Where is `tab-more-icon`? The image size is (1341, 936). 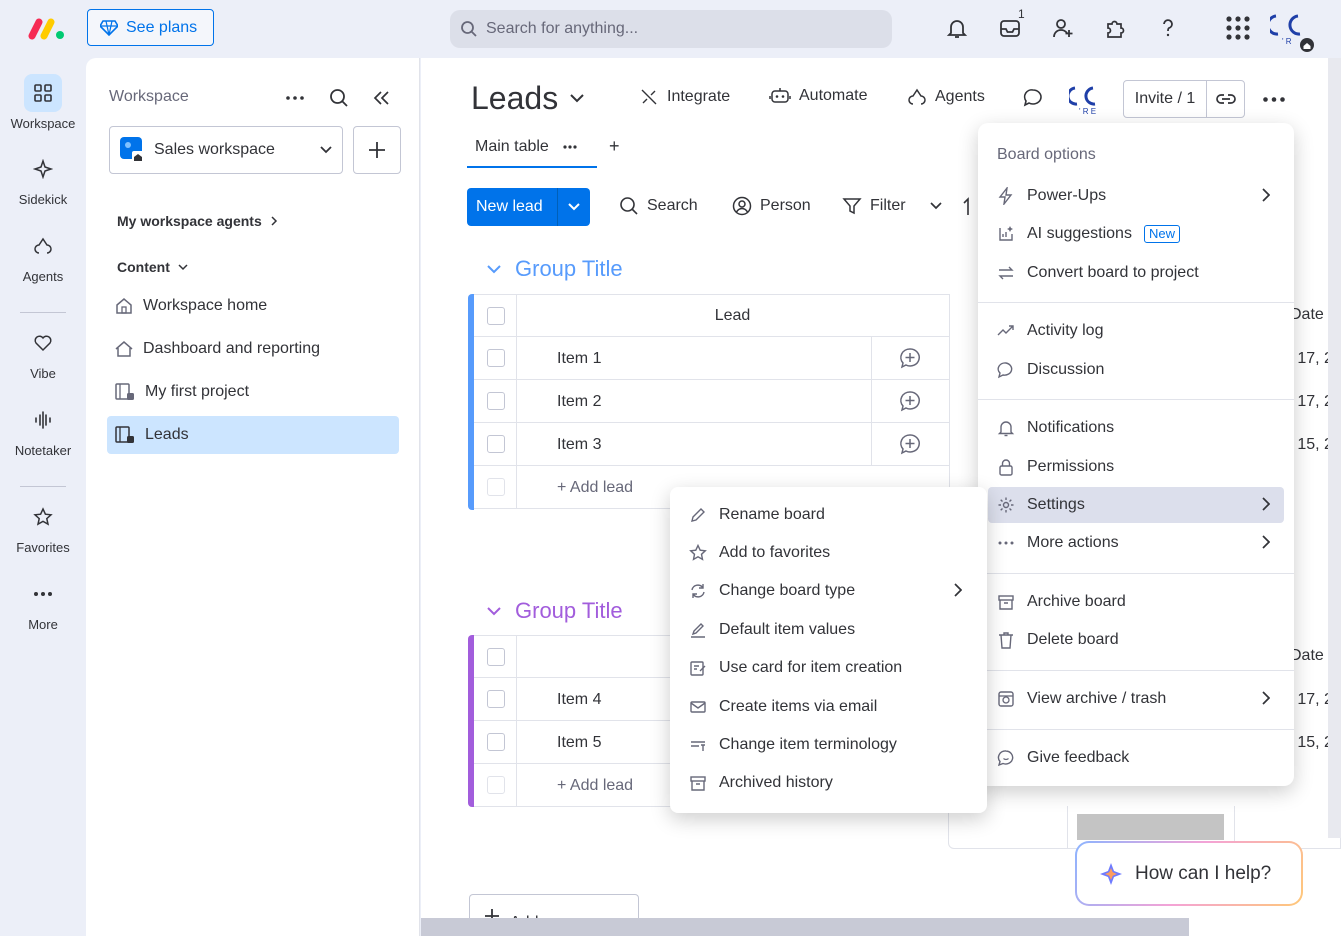
tab-more-icon is located at coordinates (570, 147).